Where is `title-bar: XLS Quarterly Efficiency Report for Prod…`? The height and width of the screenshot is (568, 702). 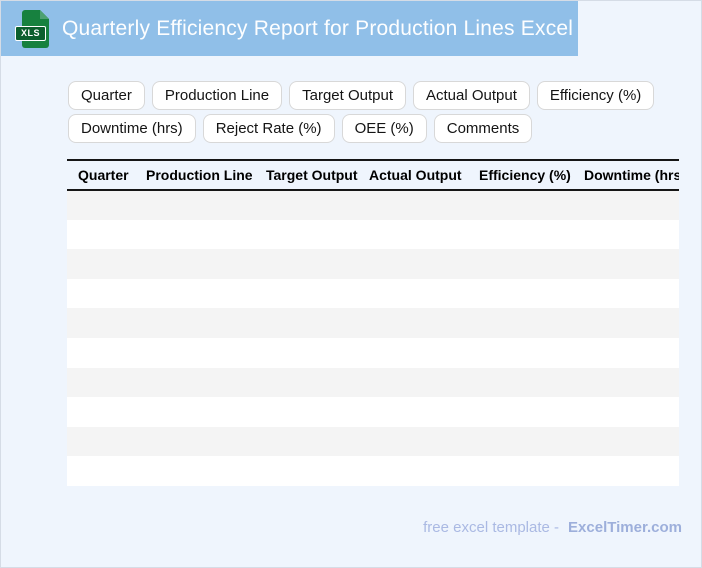 title-bar: XLS Quarterly Efficiency Report for Prod… is located at coordinates (289, 28).